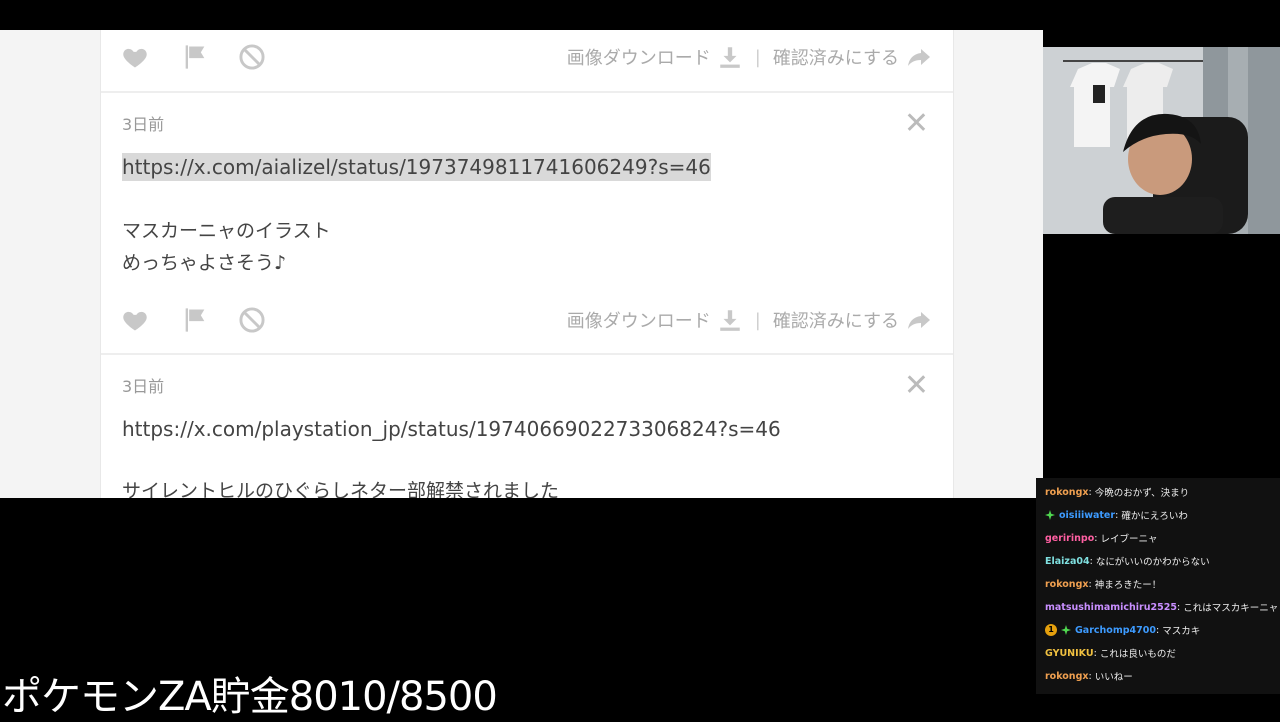 The width and height of the screenshot is (1280, 722). I want to click on chat-text: レイブーニャ, so click(1129, 539).